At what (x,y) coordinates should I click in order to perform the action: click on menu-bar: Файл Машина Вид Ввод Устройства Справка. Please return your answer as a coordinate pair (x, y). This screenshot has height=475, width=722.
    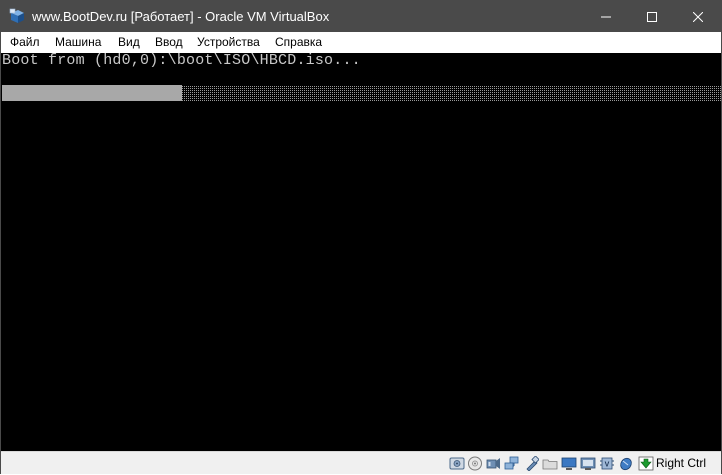
    Looking at the image, I should click on (361, 42).